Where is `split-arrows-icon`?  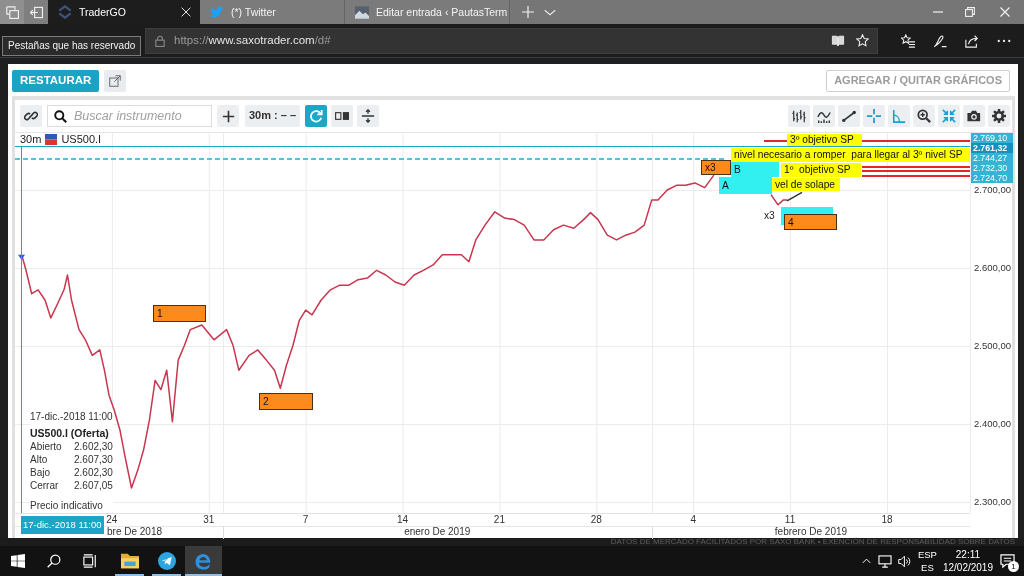 split-arrows-icon is located at coordinates (368, 116).